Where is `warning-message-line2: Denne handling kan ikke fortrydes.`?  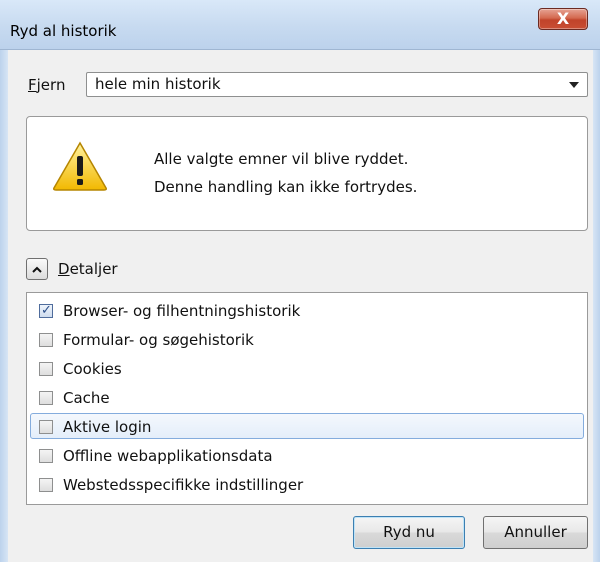
warning-message-line2: Denne handling kan ikke fortrydes. is located at coordinates (286, 187).